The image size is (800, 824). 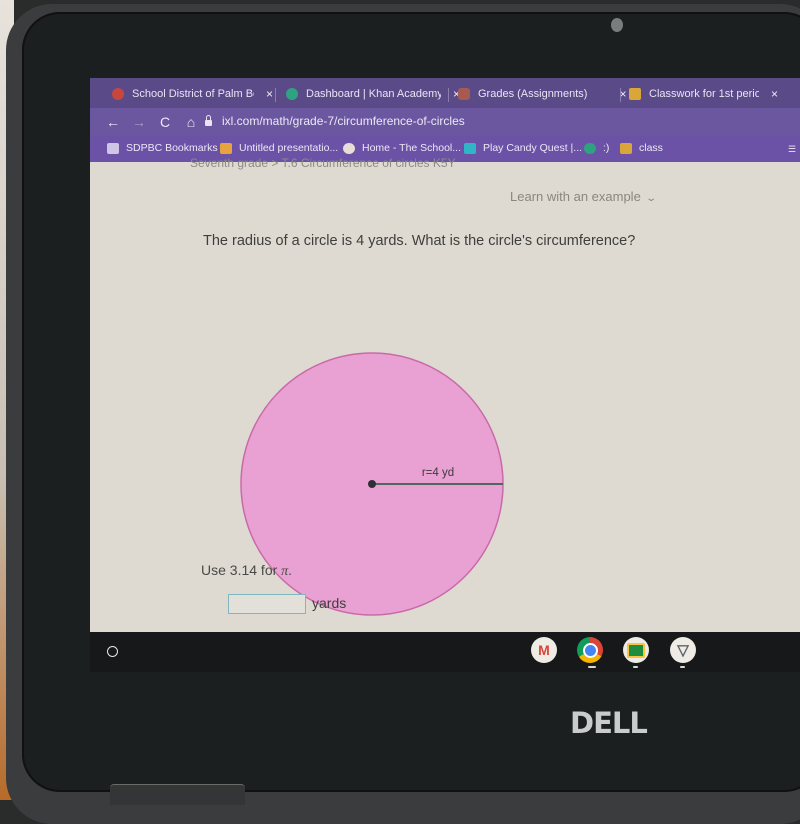 What do you see at coordinates (329, 603) in the screenshot?
I see `answer-unit: yards` at bounding box center [329, 603].